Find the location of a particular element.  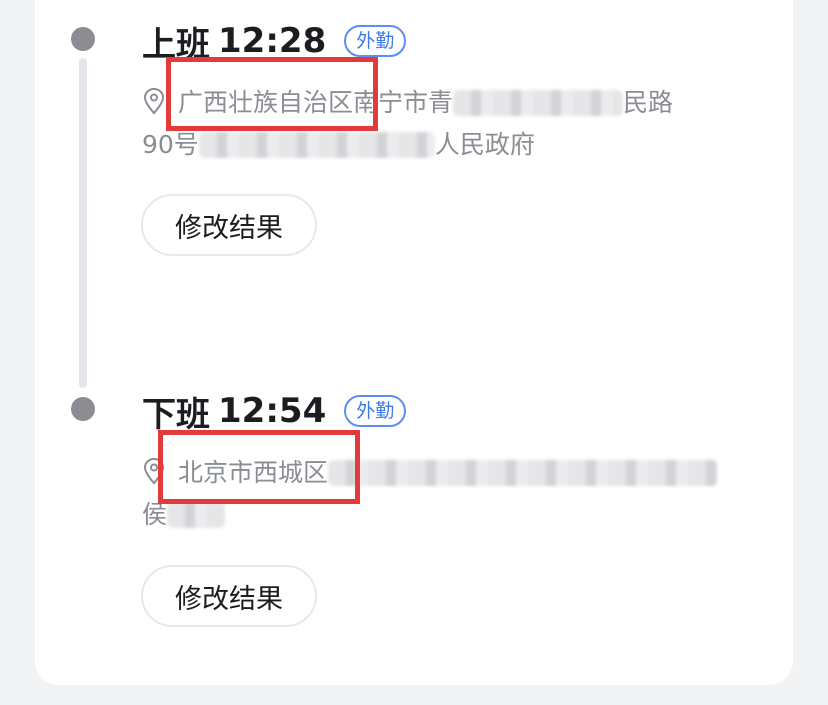

clock-out-title: 下班 12:54 外勤 is located at coordinates (442, 411).